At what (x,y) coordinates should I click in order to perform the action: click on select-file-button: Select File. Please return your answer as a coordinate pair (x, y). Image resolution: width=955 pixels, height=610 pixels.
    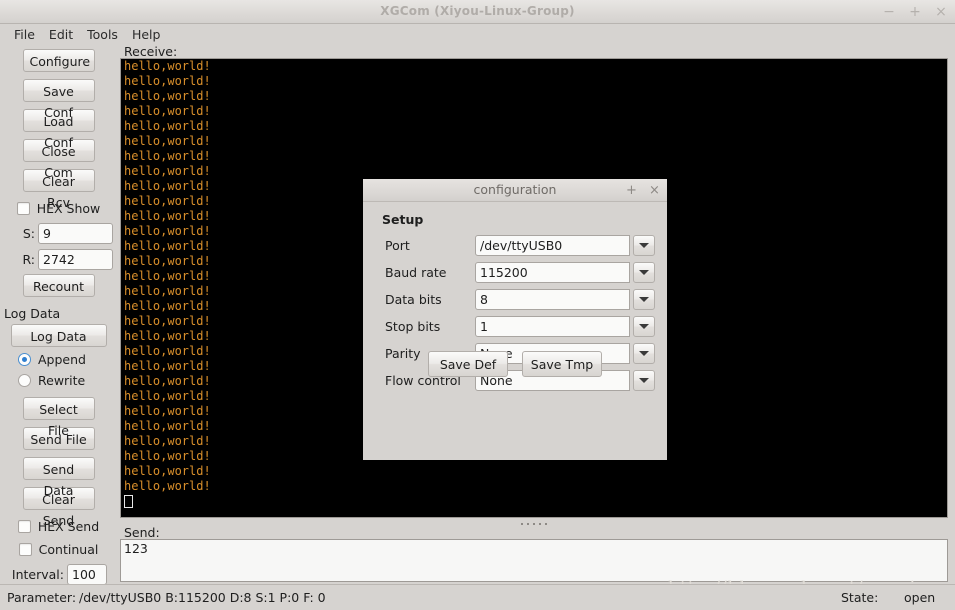
    Looking at the image, I should click on (58, 417).